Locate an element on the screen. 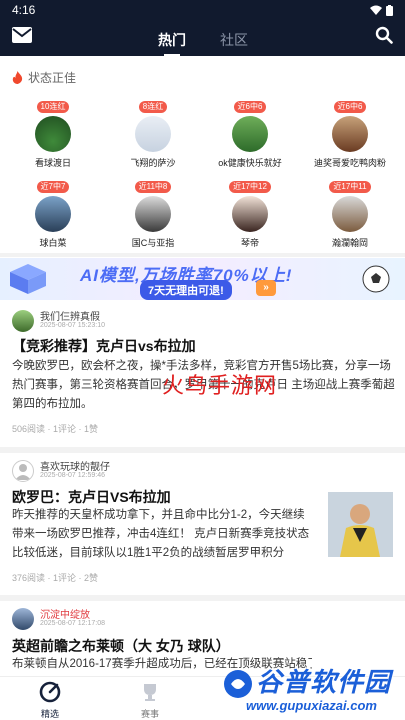 Image resolution: width=405 pixels, height=720 pixels. user-icon is located at coordinates (23, 472).